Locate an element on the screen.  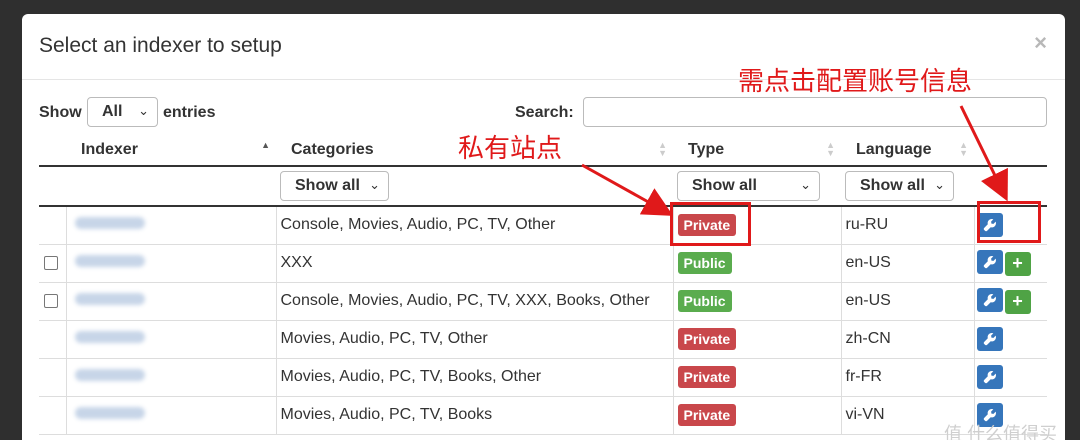
table-controls: Show All ⌄ entries Search: is located at coordinates (543, 113).